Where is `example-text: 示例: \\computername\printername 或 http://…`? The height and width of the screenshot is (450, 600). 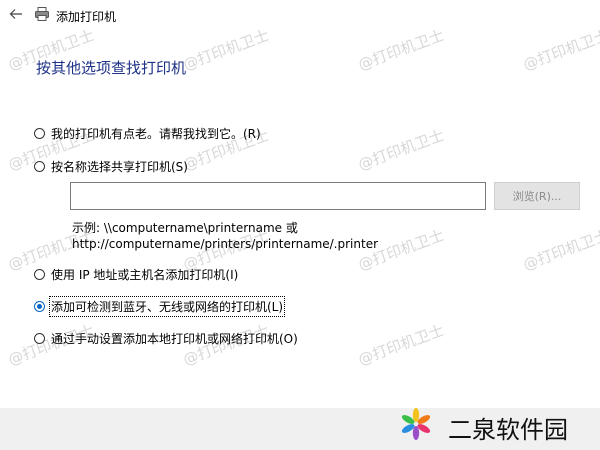
example-text: 示例: \\computername\printername 或 http://… is located at coordinates (225, 236).